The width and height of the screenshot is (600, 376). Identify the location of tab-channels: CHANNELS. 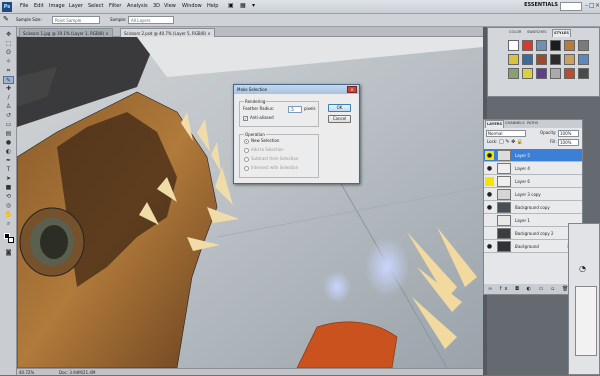
(515, 123).